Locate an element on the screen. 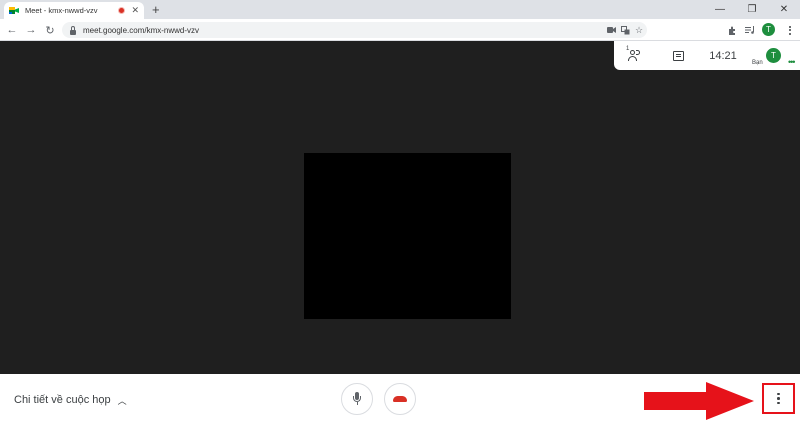 The image size is (800, 425). more-vertical-icon is located at coordinates (778, 398).